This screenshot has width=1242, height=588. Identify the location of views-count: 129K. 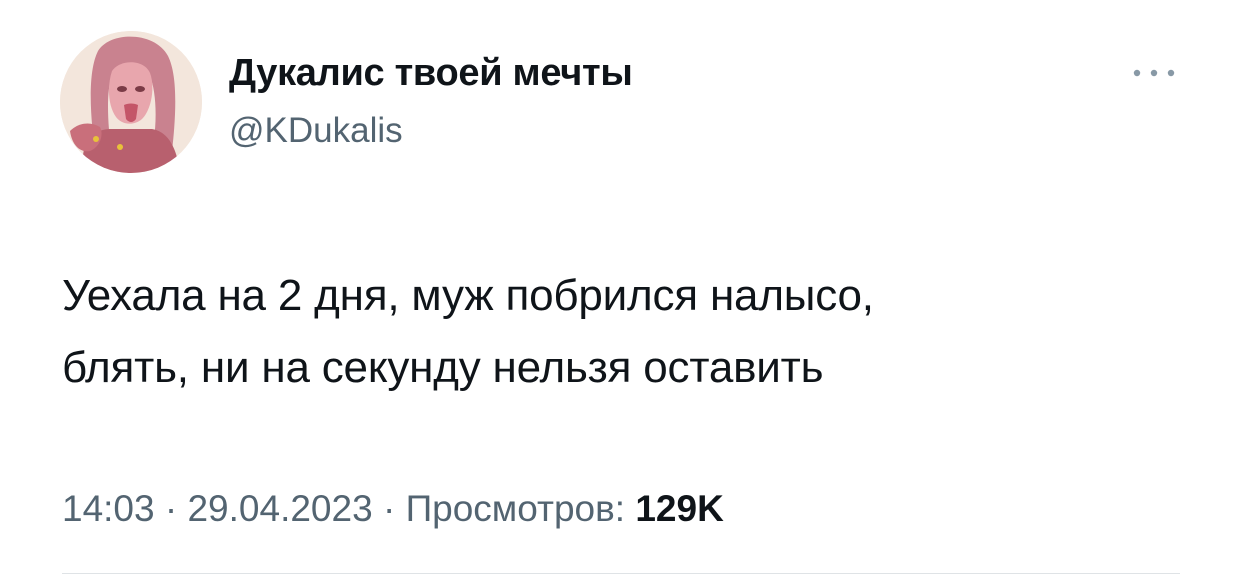
(679, 508).